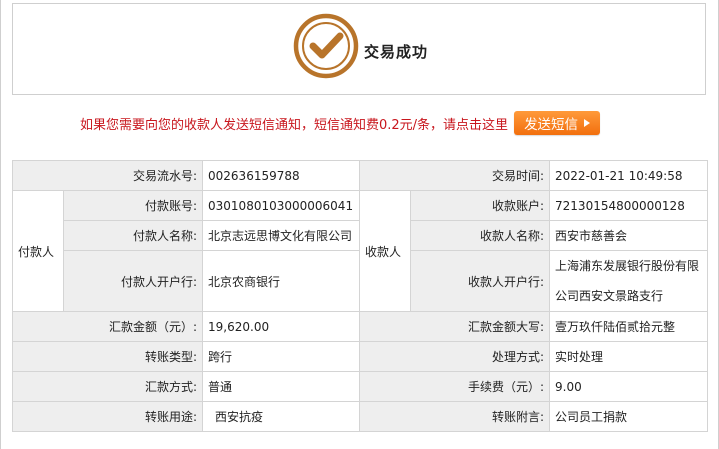 The image size is (719, 449). I want to click on process-value: 实时处理, so click(629, 356).